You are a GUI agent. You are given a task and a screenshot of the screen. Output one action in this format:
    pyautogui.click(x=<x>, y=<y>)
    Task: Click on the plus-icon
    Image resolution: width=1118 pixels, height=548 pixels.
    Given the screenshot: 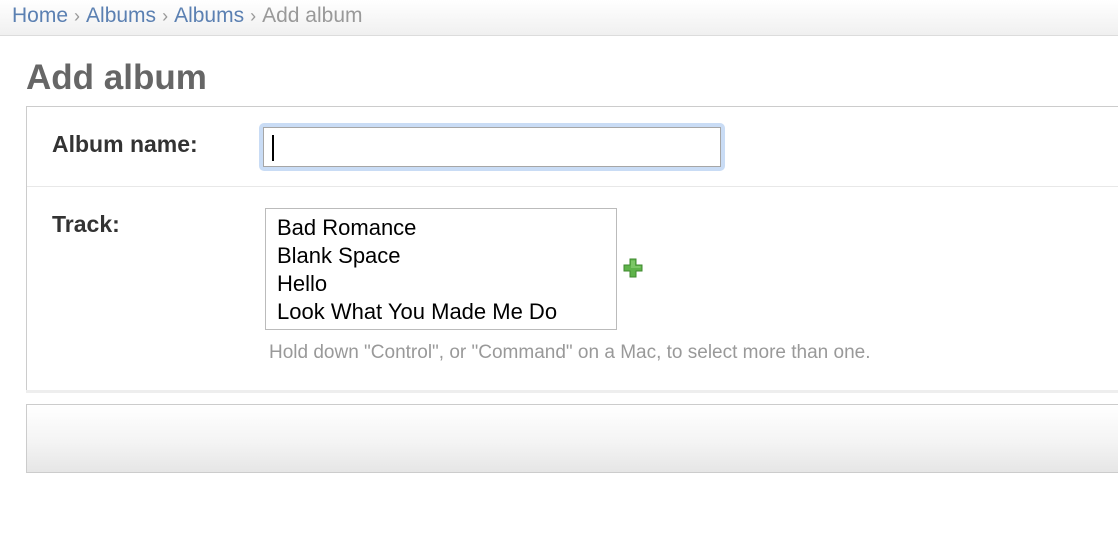 What is the action you would take?
    pyautogui.click(x=633, y=268)
    